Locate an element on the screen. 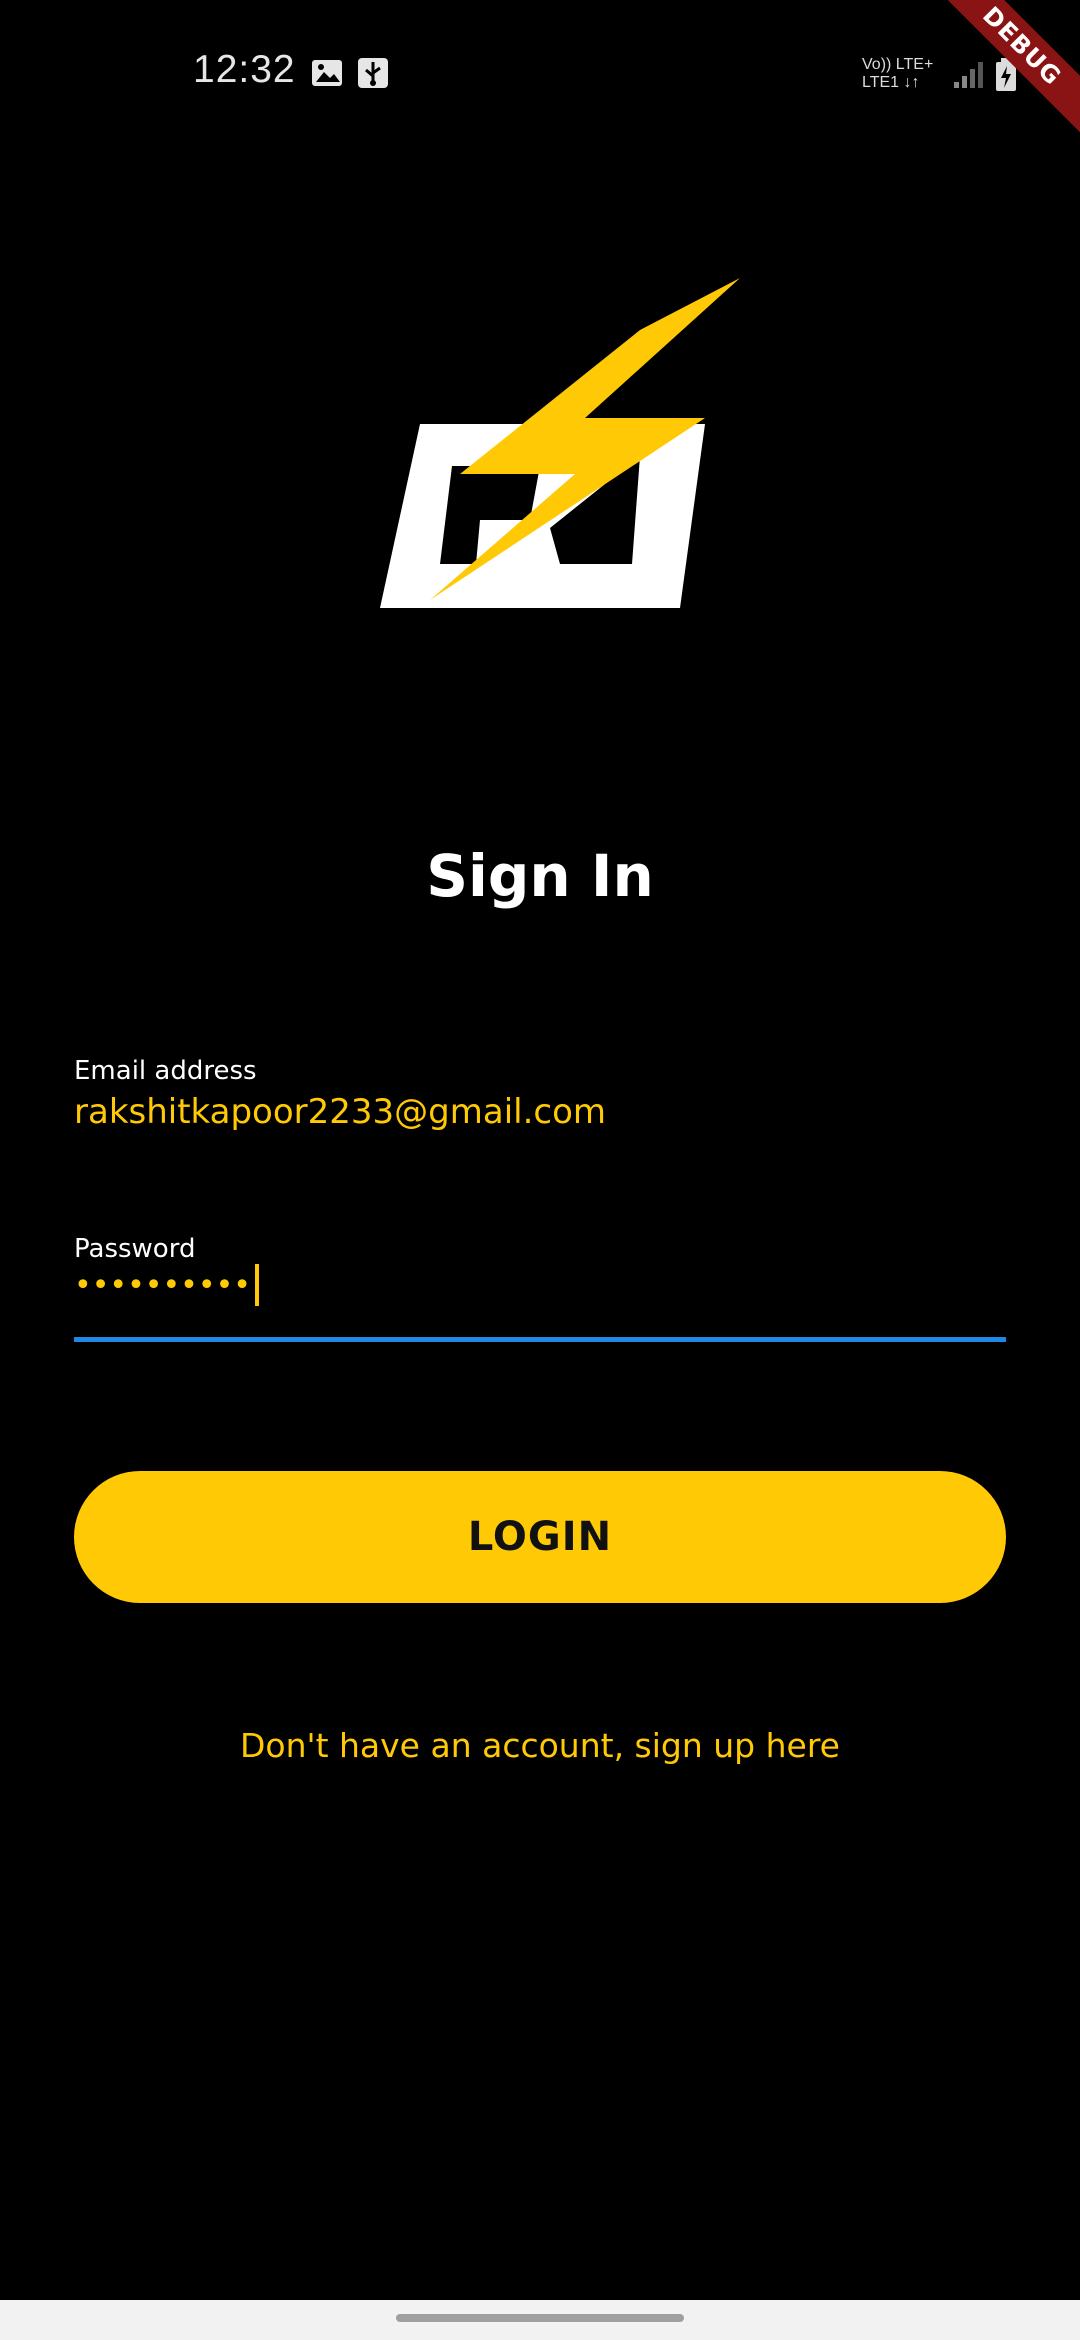  status-time: 12:32 is located at coordinates (244, 69).